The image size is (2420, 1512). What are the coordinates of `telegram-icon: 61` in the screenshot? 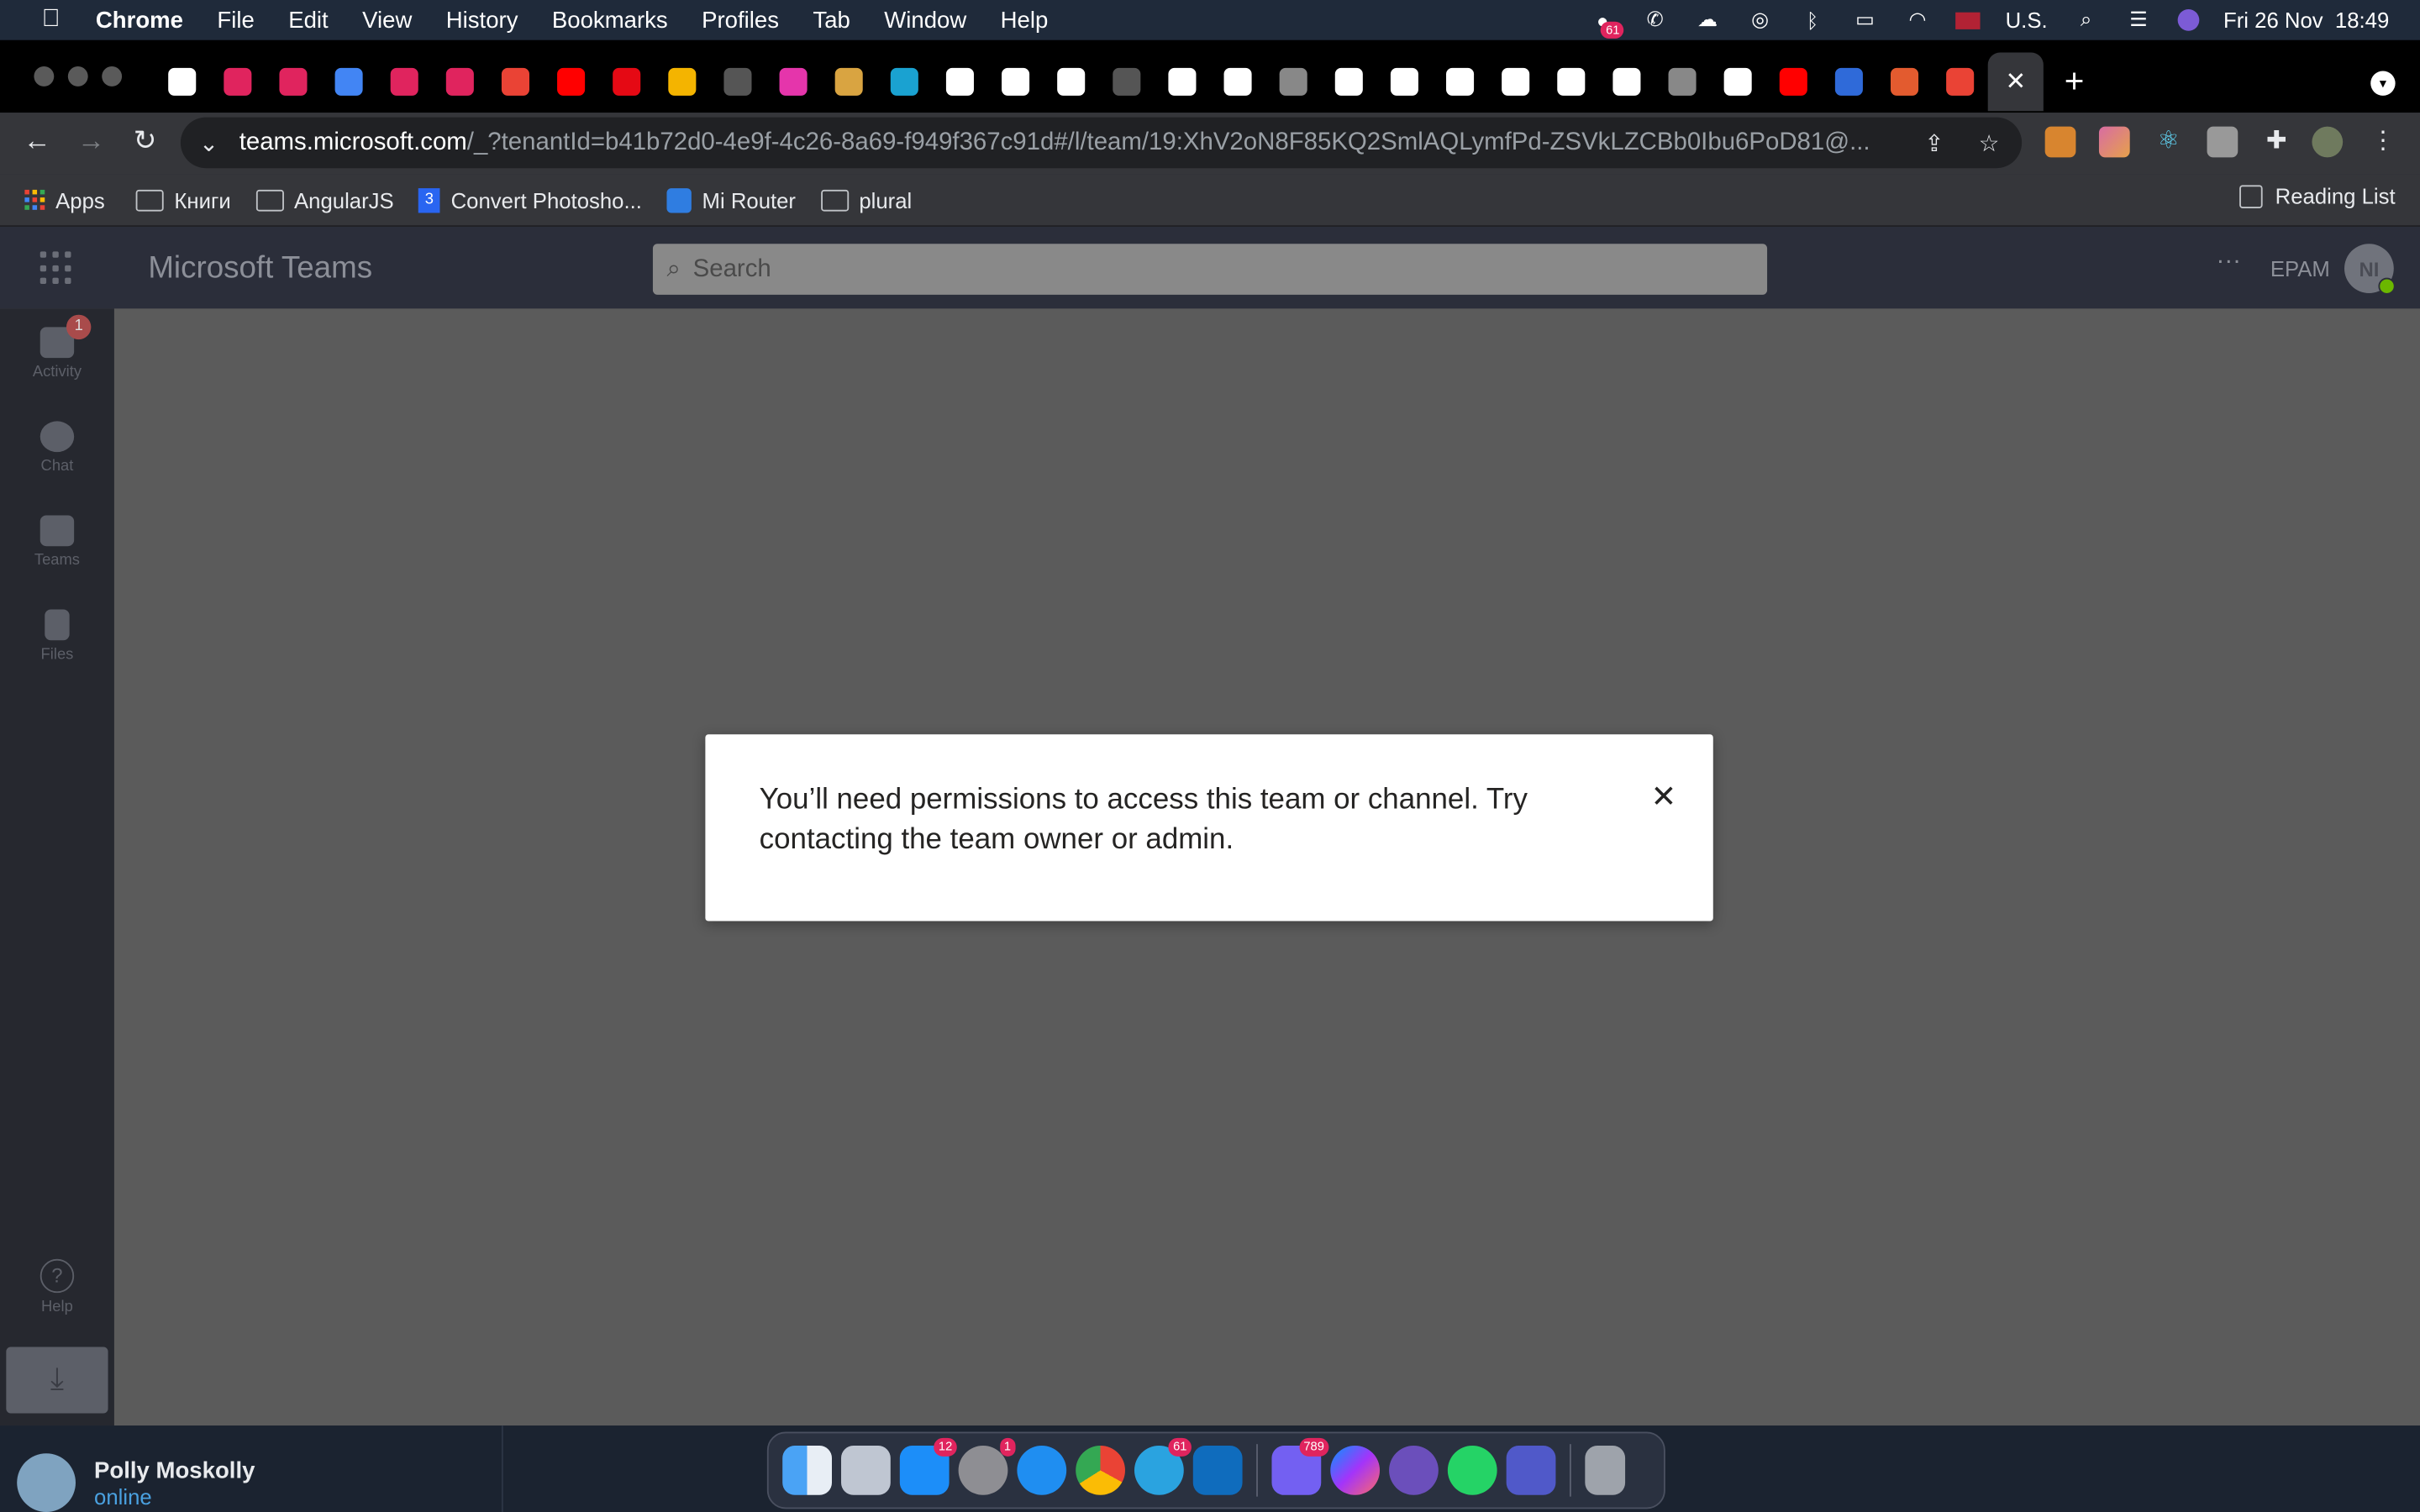 It's located at (1163, 1466).